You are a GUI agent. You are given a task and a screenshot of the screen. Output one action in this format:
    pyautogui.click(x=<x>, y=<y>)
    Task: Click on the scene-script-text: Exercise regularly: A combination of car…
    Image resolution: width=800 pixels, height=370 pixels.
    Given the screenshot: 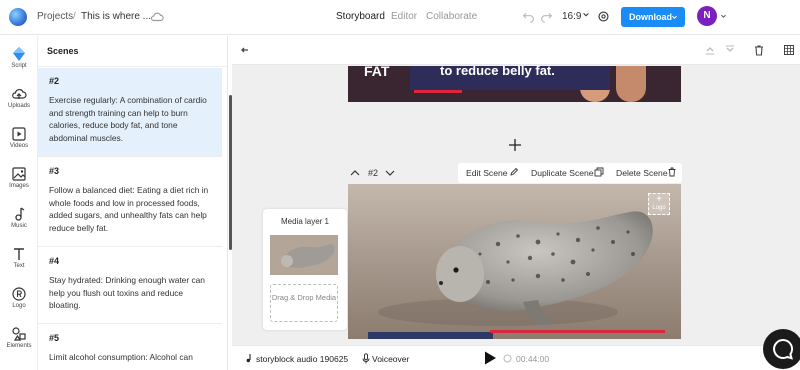 What is the action you would take?
    pyautogui.click(x=131, y=119)
    